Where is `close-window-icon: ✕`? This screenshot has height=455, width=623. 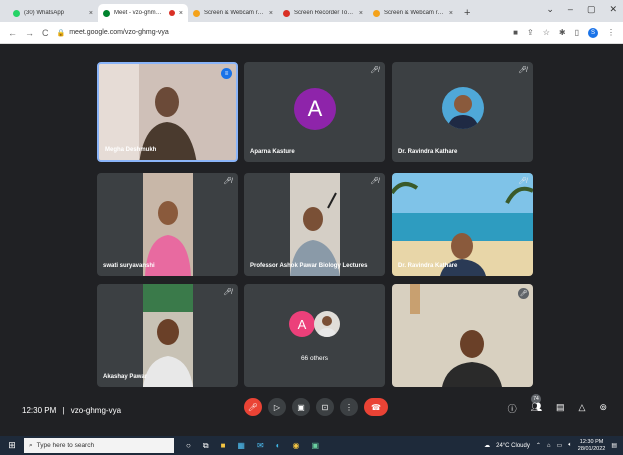
close-window-icon: ✕ is located at coordinates (613, 9).